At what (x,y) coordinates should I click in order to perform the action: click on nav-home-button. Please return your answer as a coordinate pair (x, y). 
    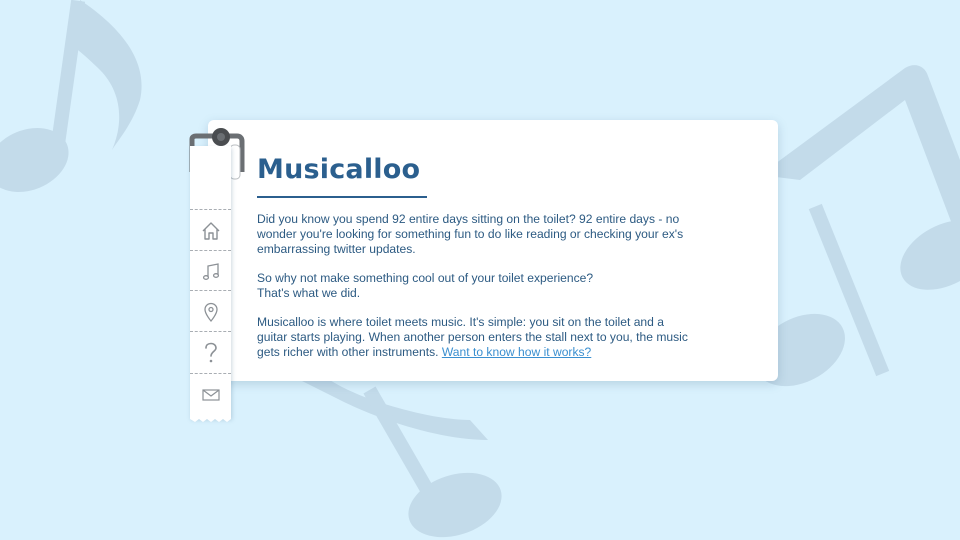
    Looking at the image, I should click on (210, 231).